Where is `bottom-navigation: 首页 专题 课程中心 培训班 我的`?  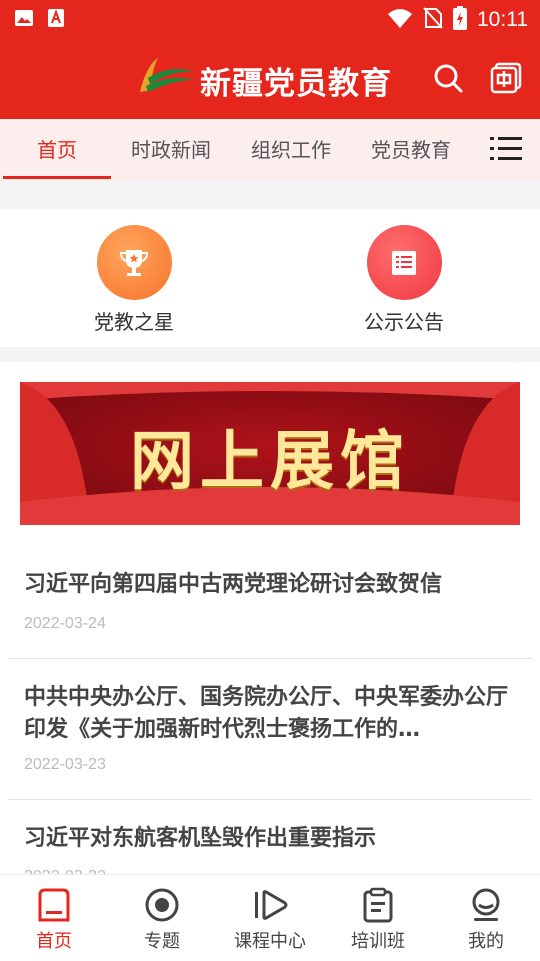 bottom-navigation: 首页 专题 课程中心 培训班 我的 is located at coordinates (270, 917).